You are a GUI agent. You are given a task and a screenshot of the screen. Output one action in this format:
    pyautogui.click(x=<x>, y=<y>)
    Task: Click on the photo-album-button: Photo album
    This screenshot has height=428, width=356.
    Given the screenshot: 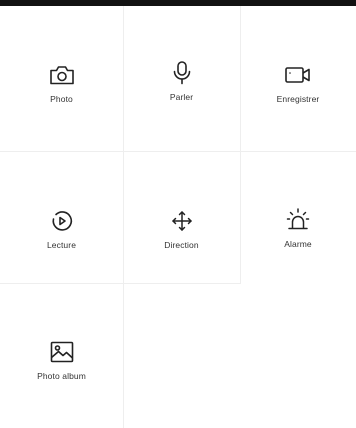 What is the action you would take?
    pyautogui.click(x=61, y=355)
    